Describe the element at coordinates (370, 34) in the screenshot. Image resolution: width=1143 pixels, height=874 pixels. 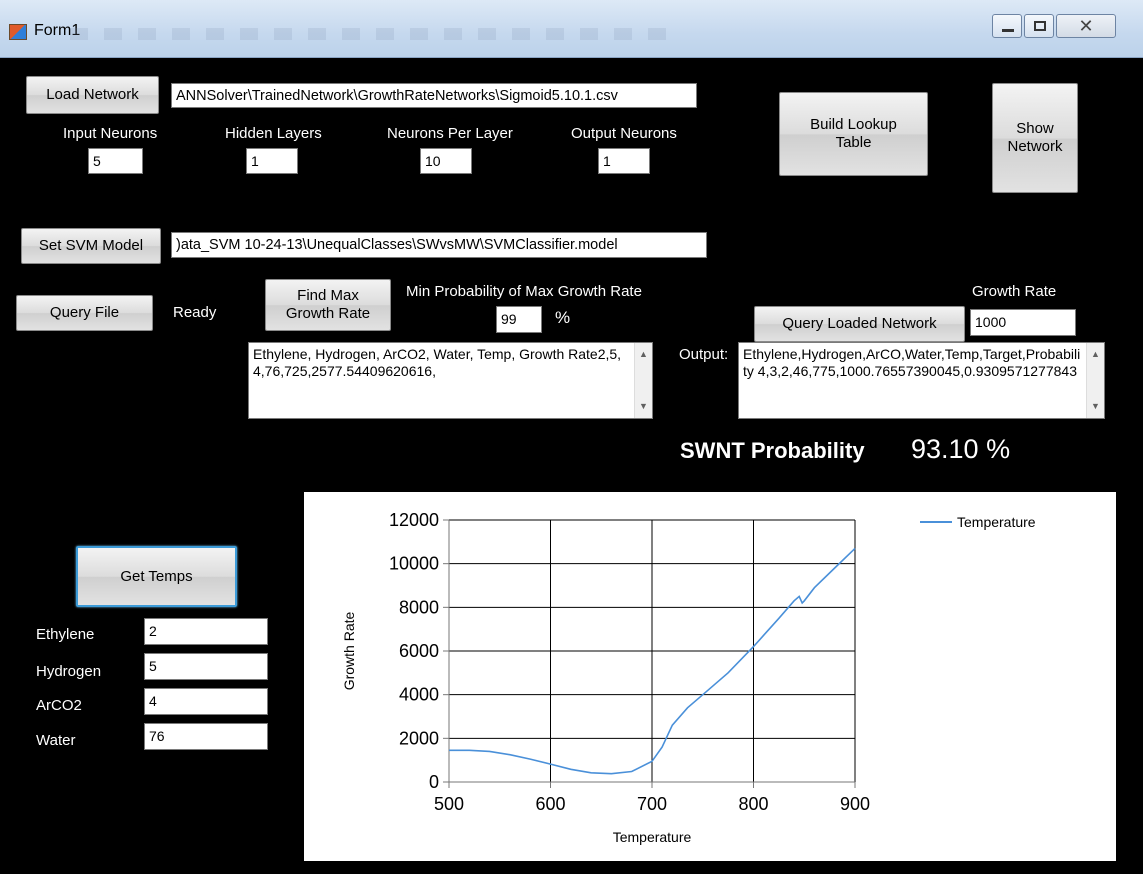
I see `background-toolbar-ghost` at that location.